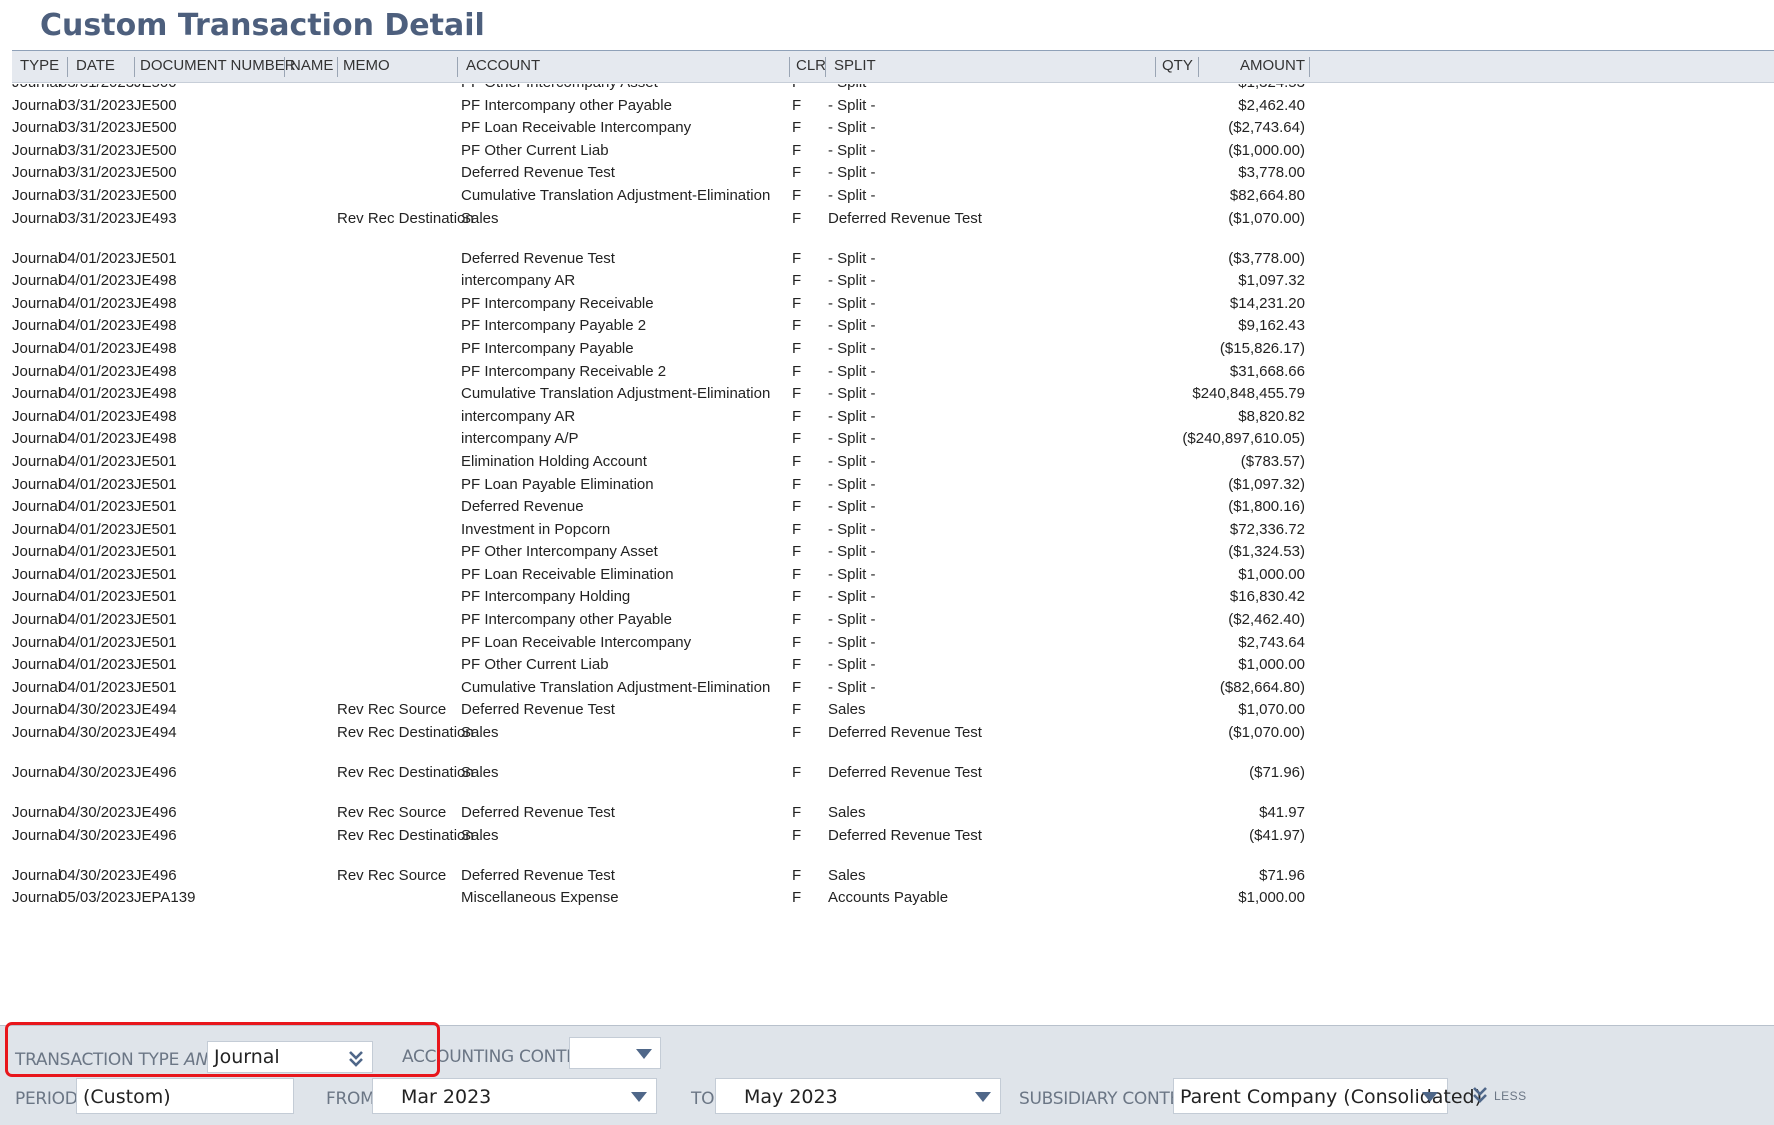 The image size is (1774, 1125). What do you see at coordinates (615, 1053) in the screenshot?
I see `accounting-context-select` at bounding box center [615, 1053].